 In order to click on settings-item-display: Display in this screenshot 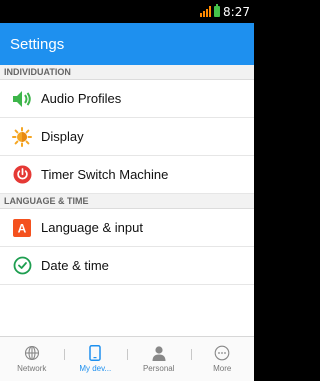, I will do `click(127, 137)`.